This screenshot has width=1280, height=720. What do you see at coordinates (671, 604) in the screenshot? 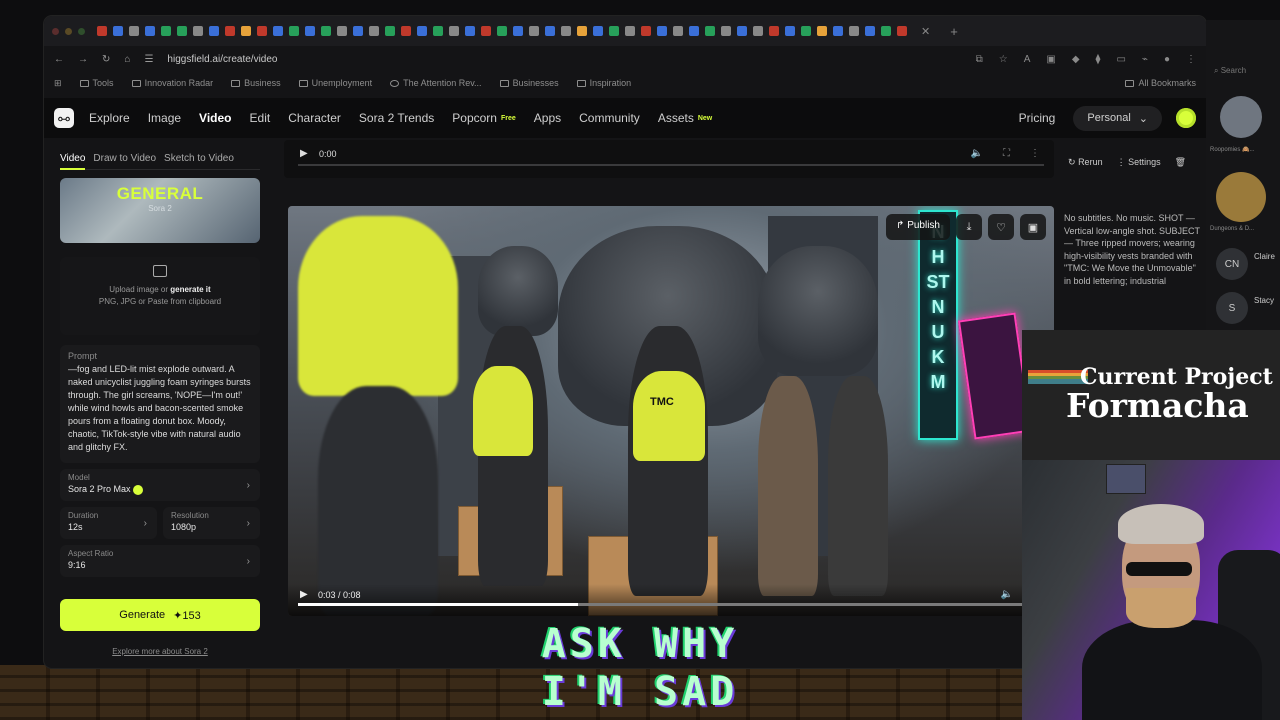
I see `video-progress` at bounding box center [671, 604].